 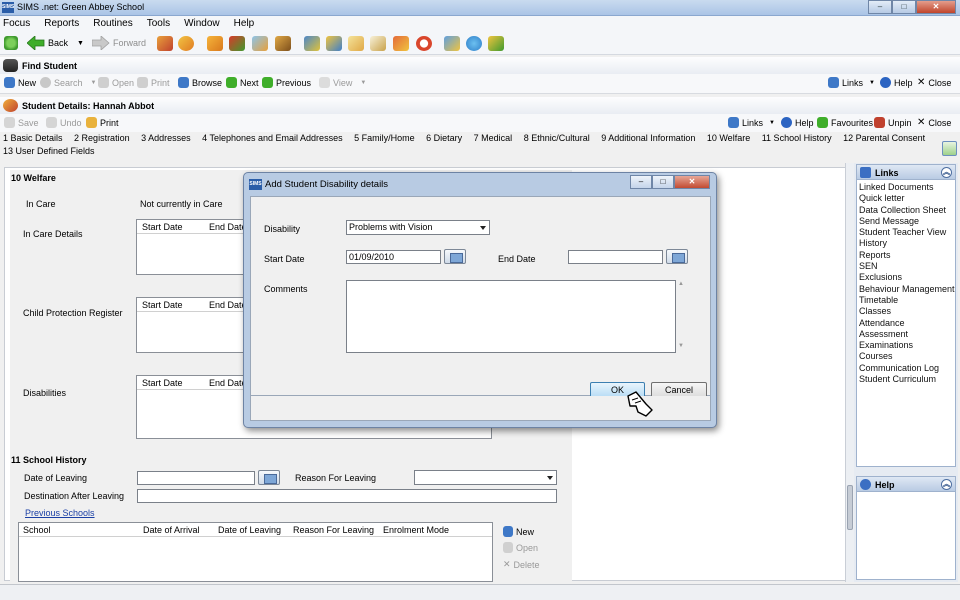 What do you see at coordinates (648, 138) in the screenshot?
I see `tab-additional-information: 9 Additional Information` at bounding box center [648, 138].